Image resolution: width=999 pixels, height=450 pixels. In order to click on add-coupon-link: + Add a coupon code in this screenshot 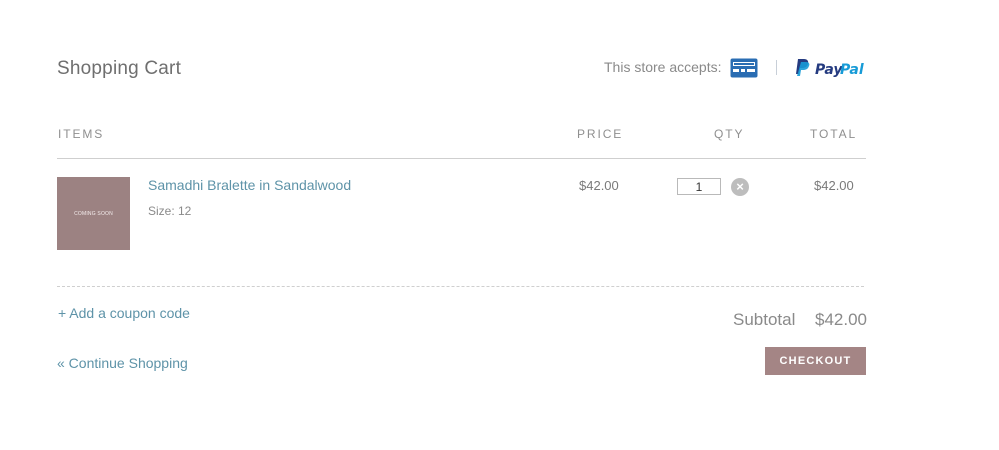, I will do `click(124, 313)`.